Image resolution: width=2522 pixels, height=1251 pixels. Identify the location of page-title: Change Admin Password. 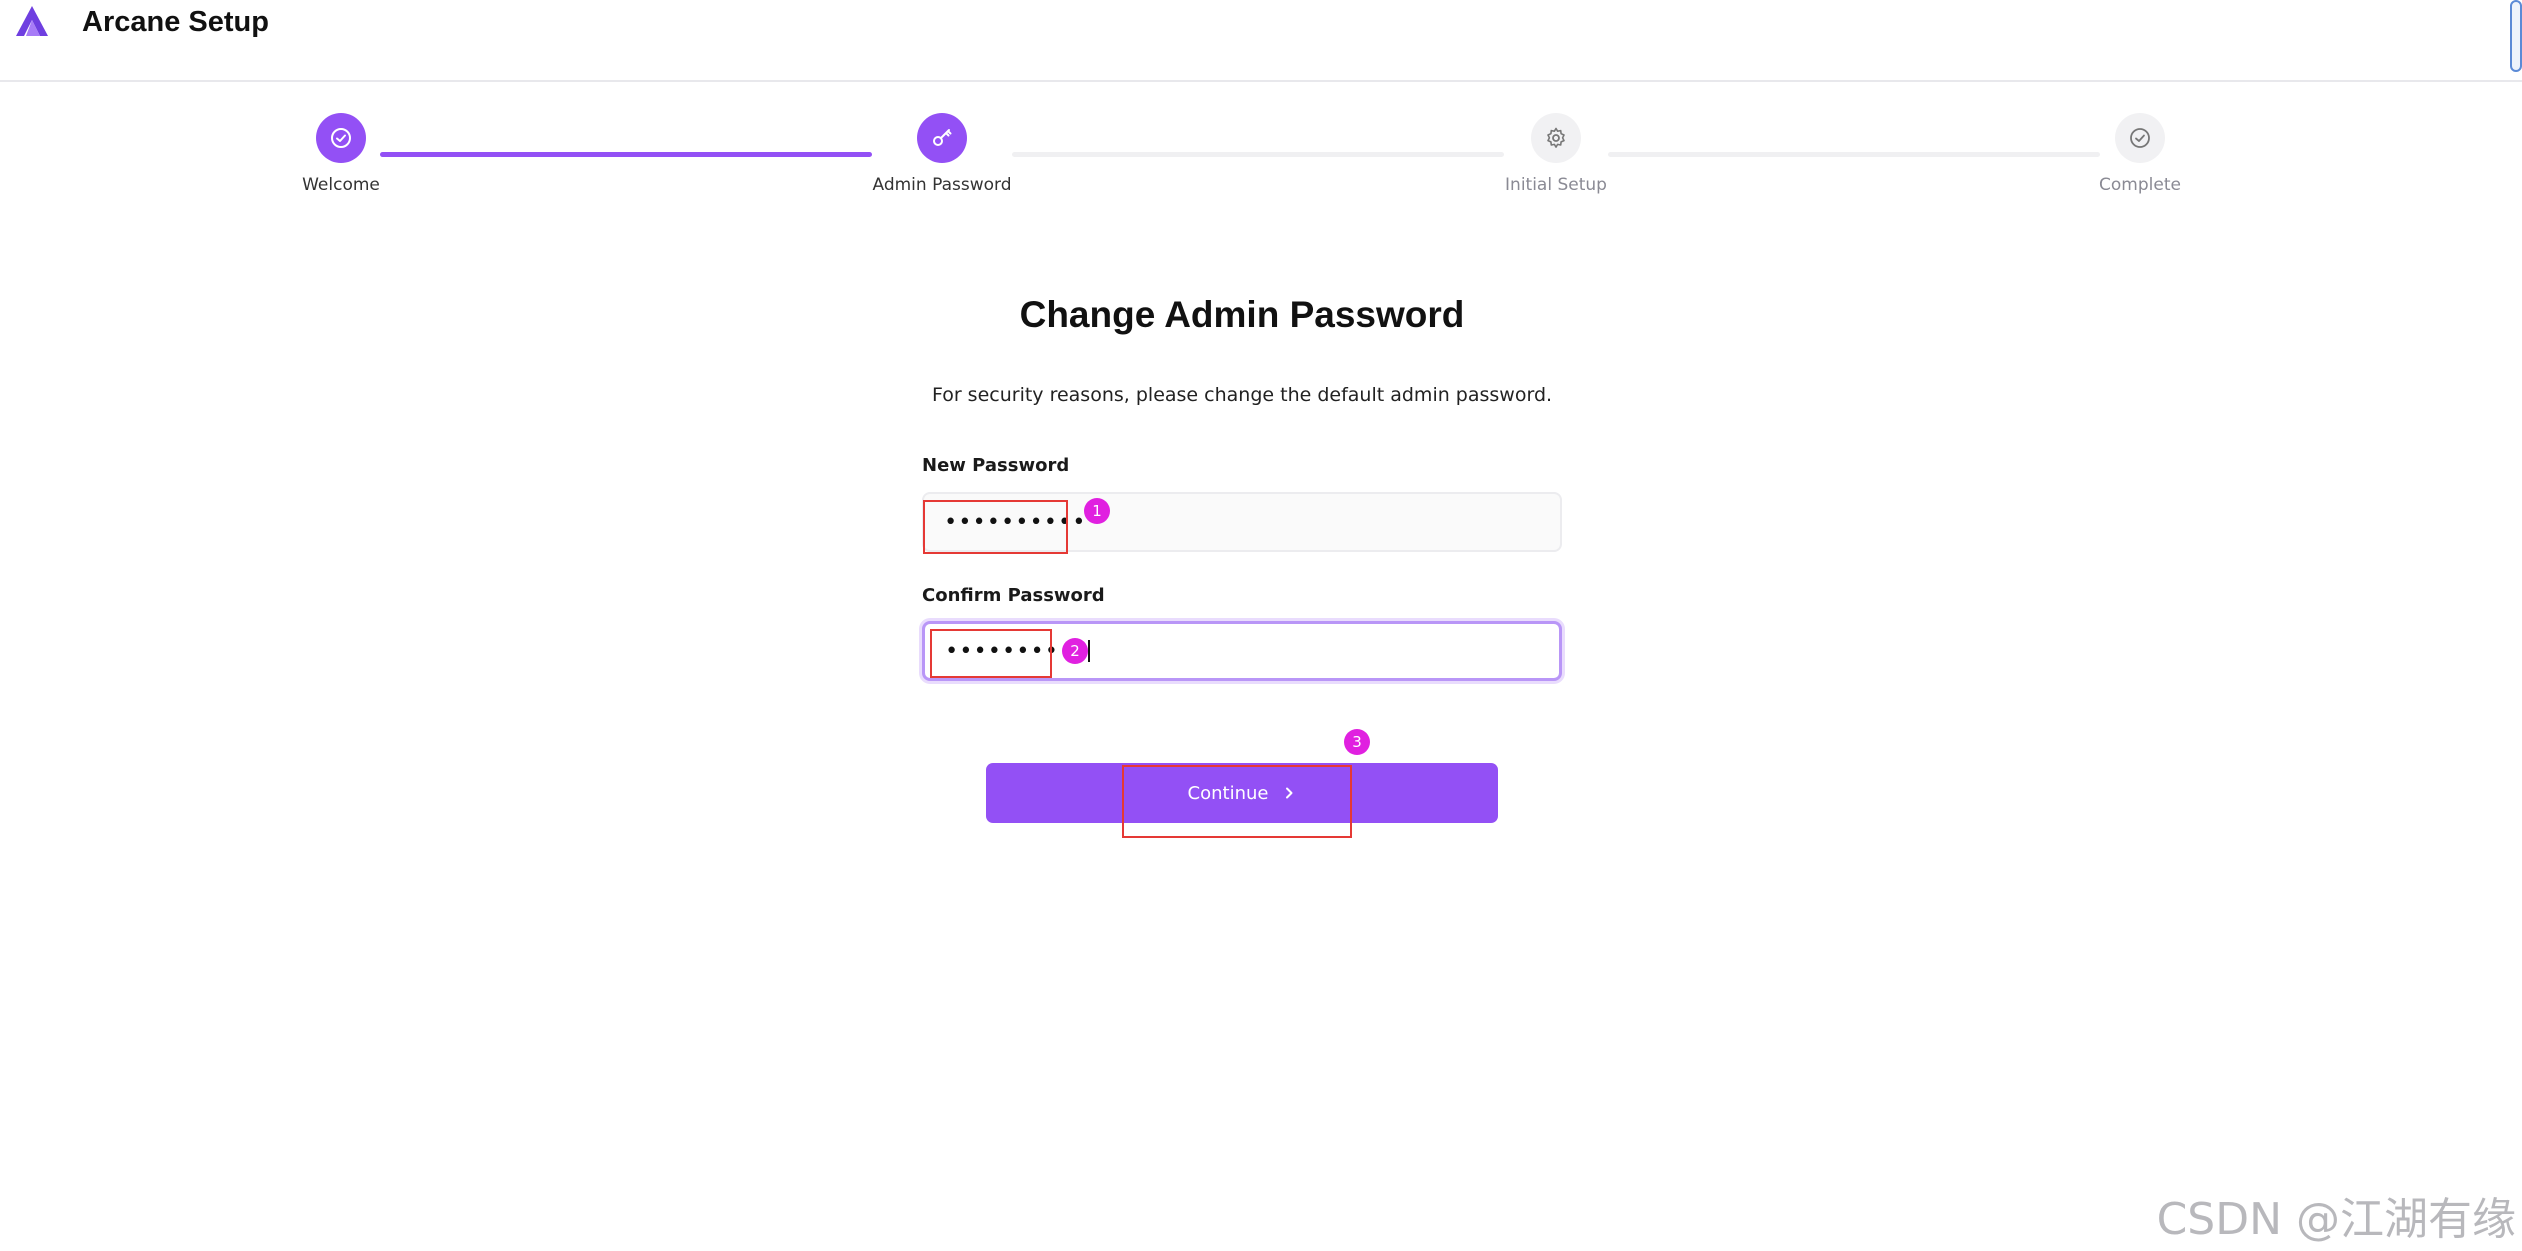
(1242, 314).